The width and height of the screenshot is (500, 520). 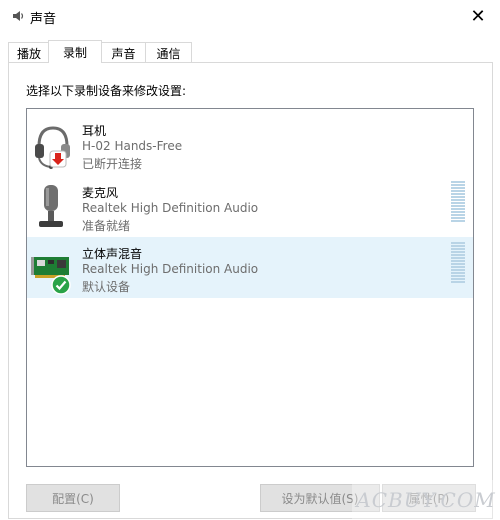 I want to click on tab-communications: 通信, so click(x=168, y=52).